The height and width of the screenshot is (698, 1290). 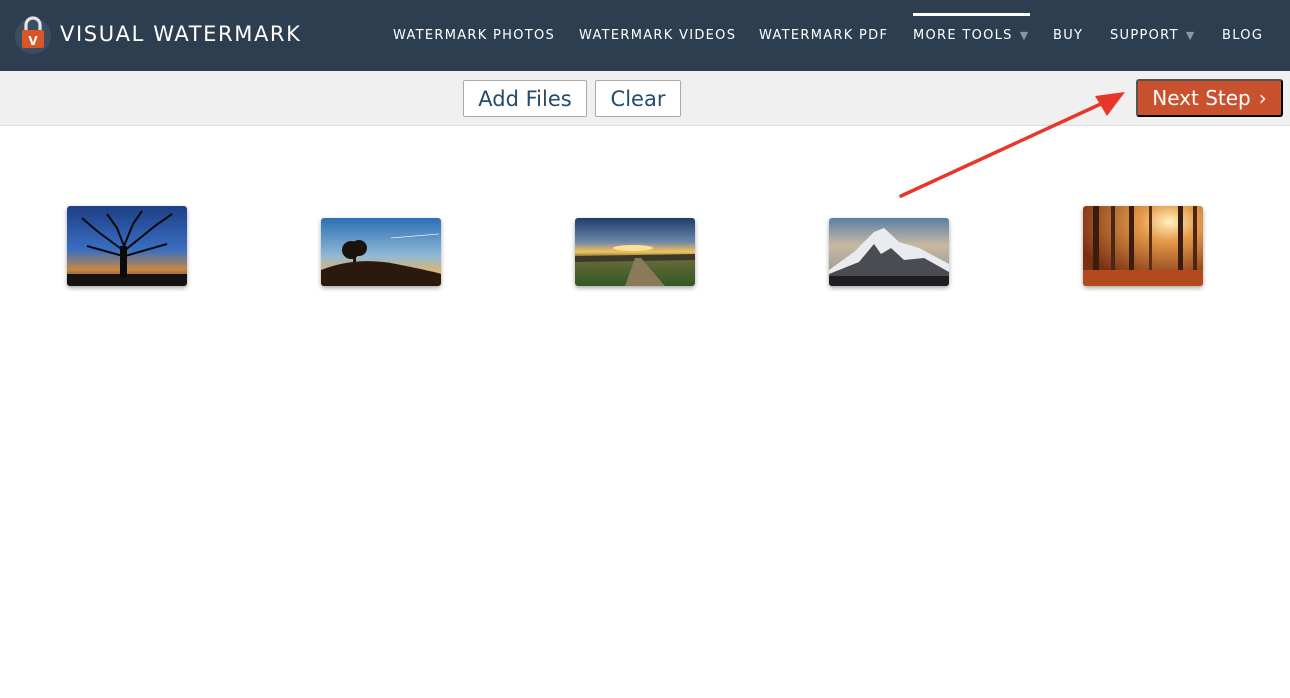 I want to click on add-files-button: Add Files, so click(x=525, y=98).